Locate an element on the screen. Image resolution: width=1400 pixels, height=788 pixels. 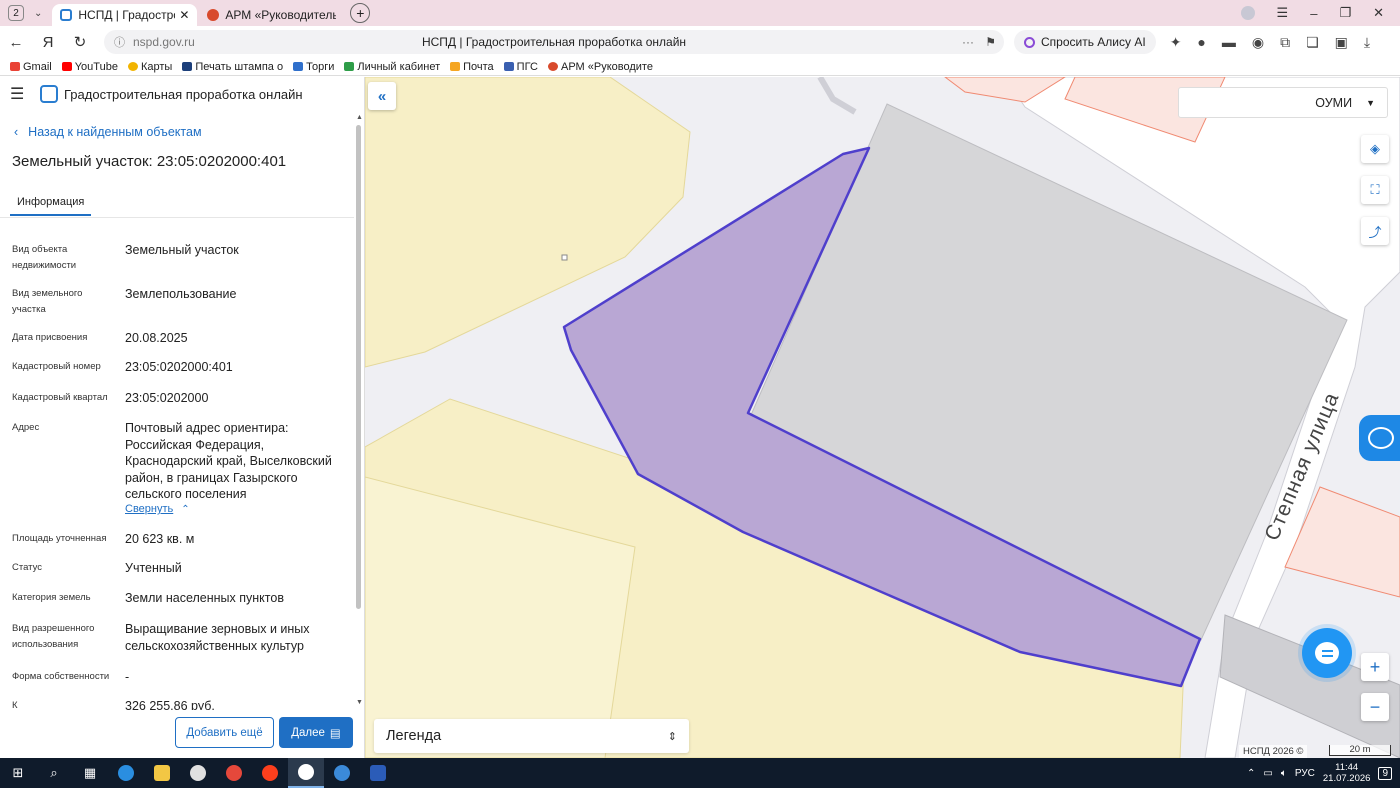
zoom-in-button: + is located at coordinates (1375, 667).